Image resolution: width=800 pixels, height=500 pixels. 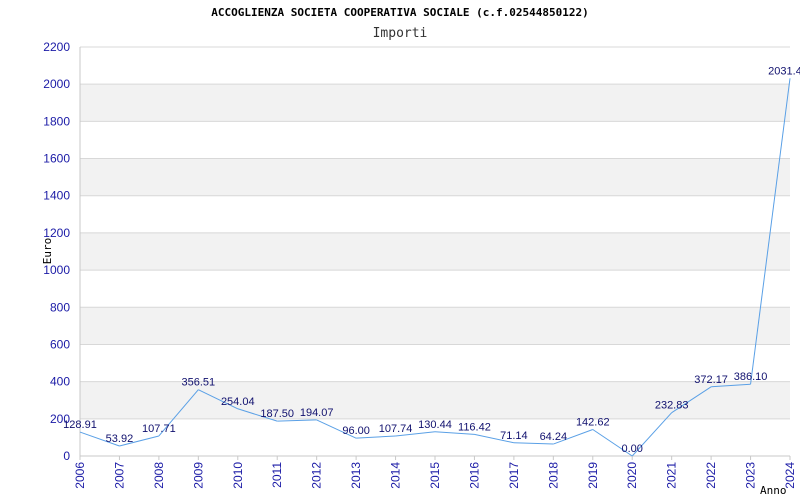 What do you see at coordinates (119, 475) in the screenshot?
I see `x-tick-label: 2007` at bounding box center [119, 475].